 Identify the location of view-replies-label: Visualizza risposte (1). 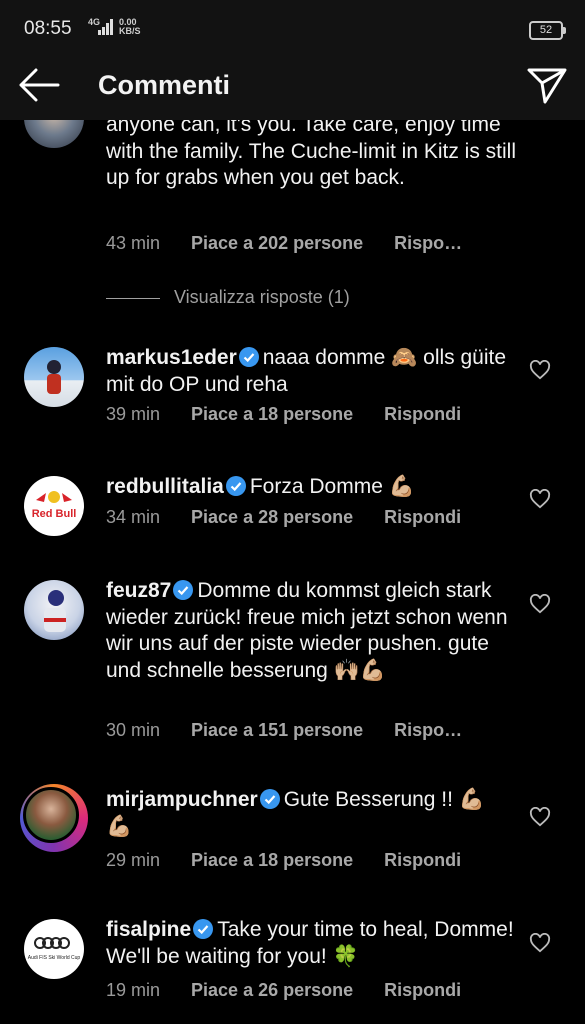
(262, 297).